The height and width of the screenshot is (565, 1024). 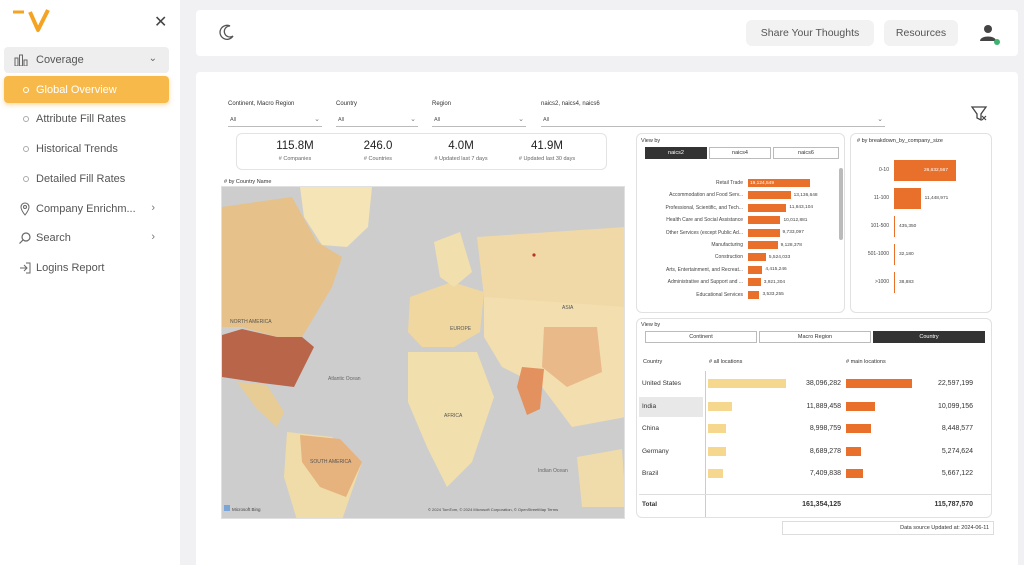 What do you see at coordinates (705, 444) in the screenshot?
I see `column-divider` at bounding box center [705, 444].